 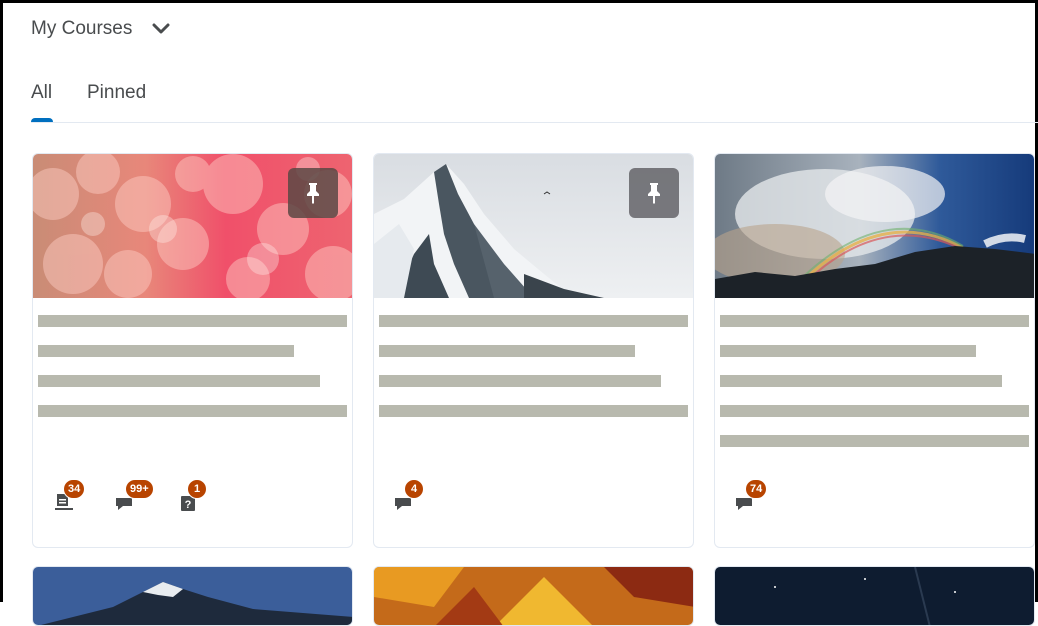 I want to click on tabs-divider, so click(x=534, y=122).